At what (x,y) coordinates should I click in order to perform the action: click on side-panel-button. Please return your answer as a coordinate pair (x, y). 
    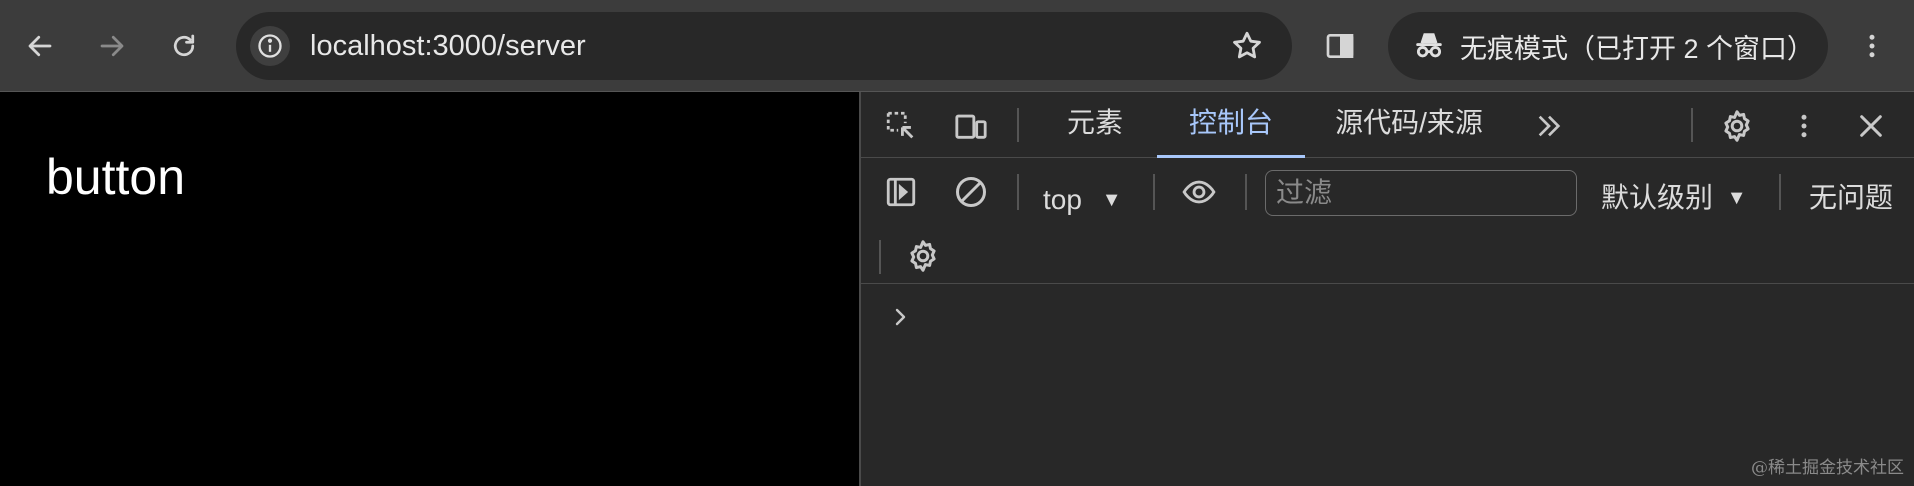
    Looking at the image, I should click on (1340, 46).